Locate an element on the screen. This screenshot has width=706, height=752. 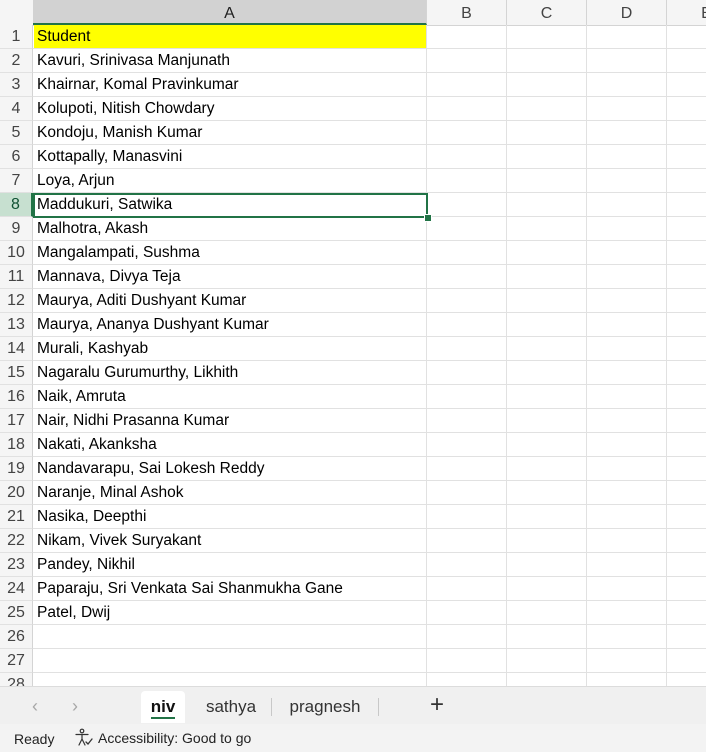
cell-a: Mangalampati, Sushma is located at coordinates (230, 252).